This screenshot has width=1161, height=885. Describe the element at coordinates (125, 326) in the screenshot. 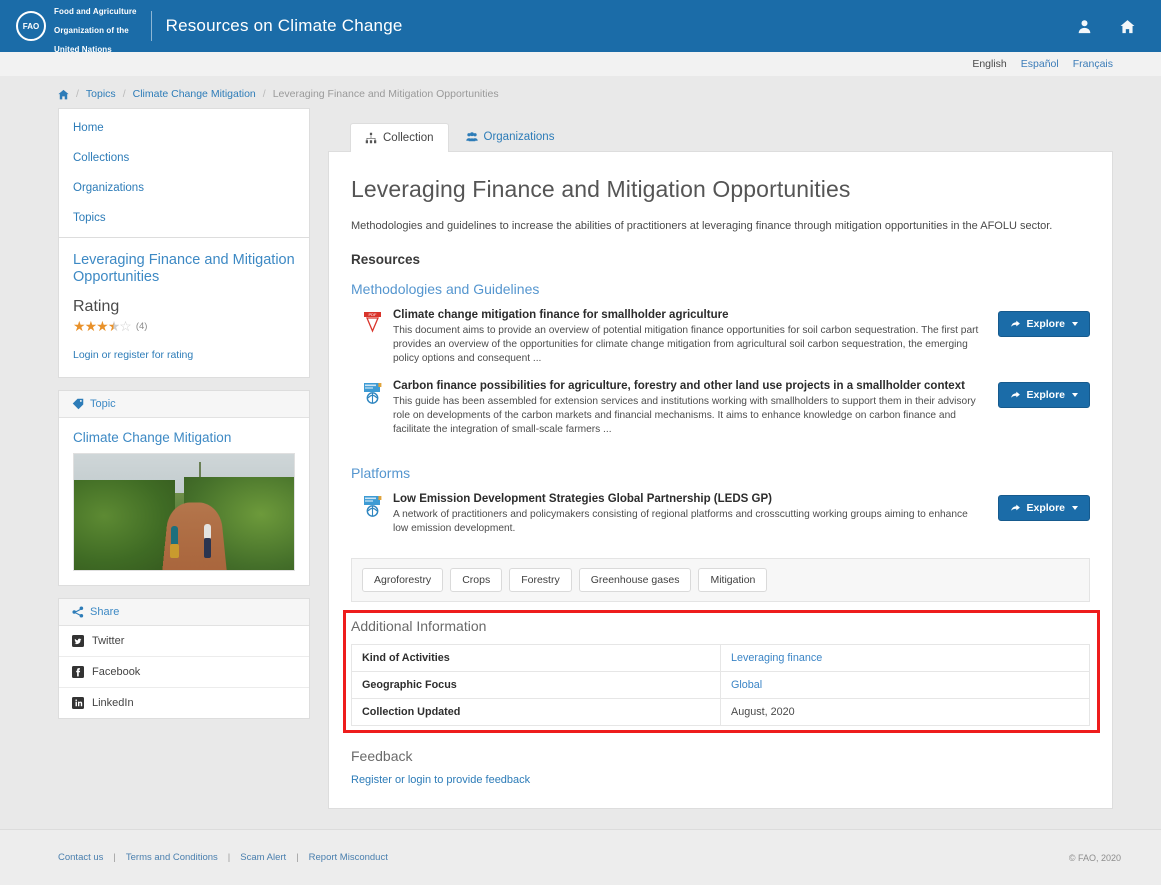

I see `rating-star-5-empty: ☆` at that location.